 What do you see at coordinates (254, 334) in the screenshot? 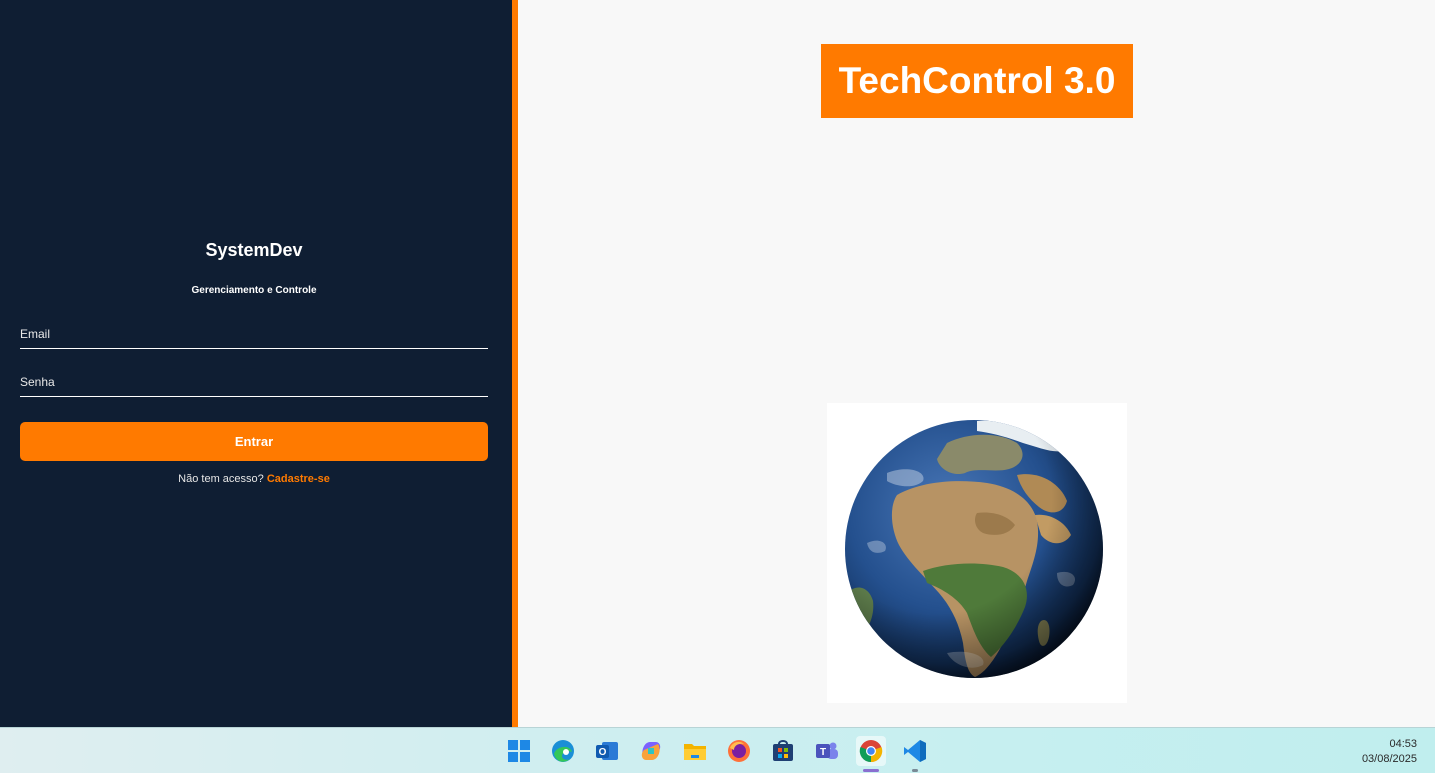
I see `email-field` at bounding box center [254, 334].